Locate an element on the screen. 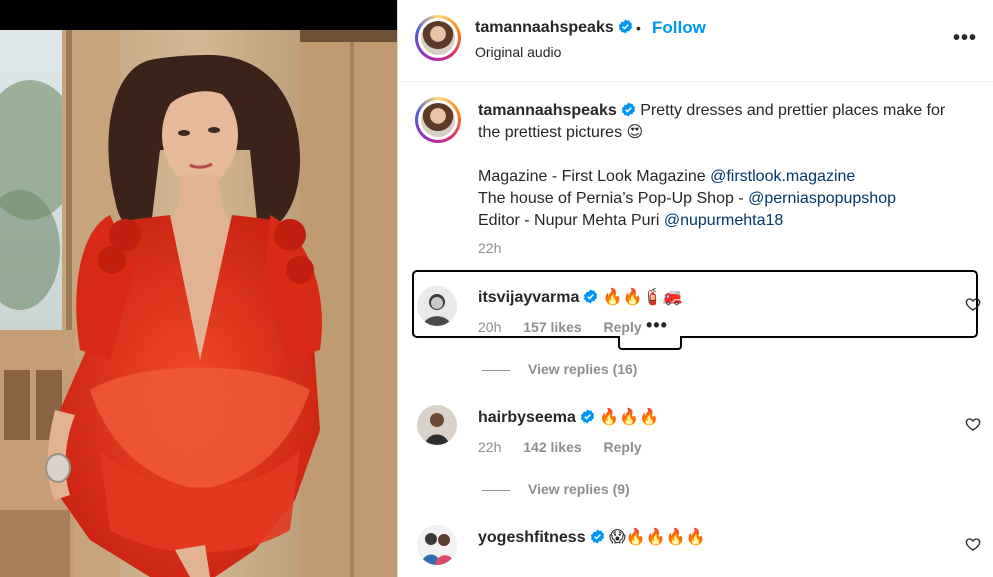 Image resolution: width=993 pixels, height=577 pixels. author-username: tamannaahspeaks is located at coordinates (554, 28).